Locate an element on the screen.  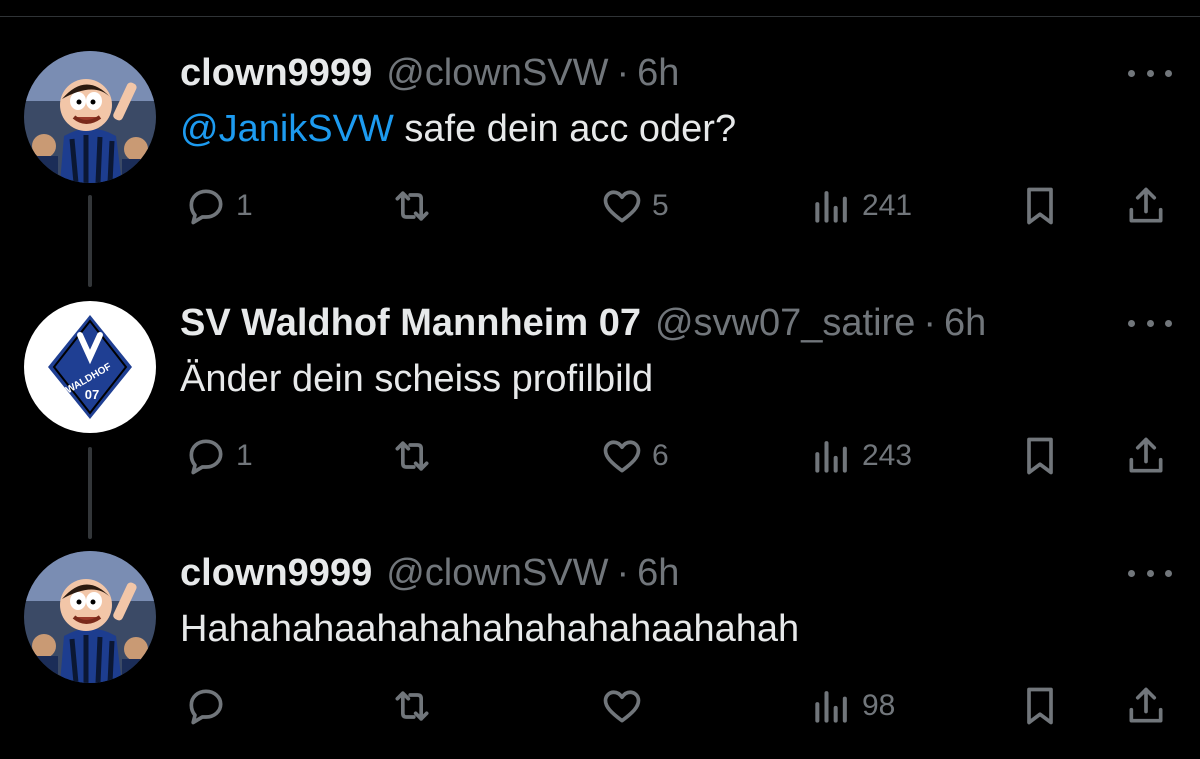
views-count: 241 is located at coordinates (887, 205).